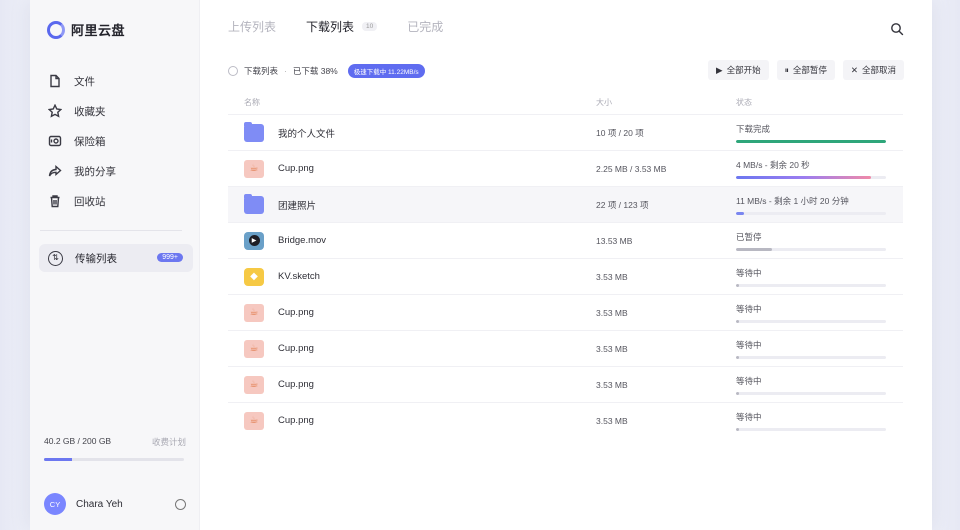 The width and height of the screenshot is (960, 530). I want to click on file-name: 我的个人文件, so click(307, 134).